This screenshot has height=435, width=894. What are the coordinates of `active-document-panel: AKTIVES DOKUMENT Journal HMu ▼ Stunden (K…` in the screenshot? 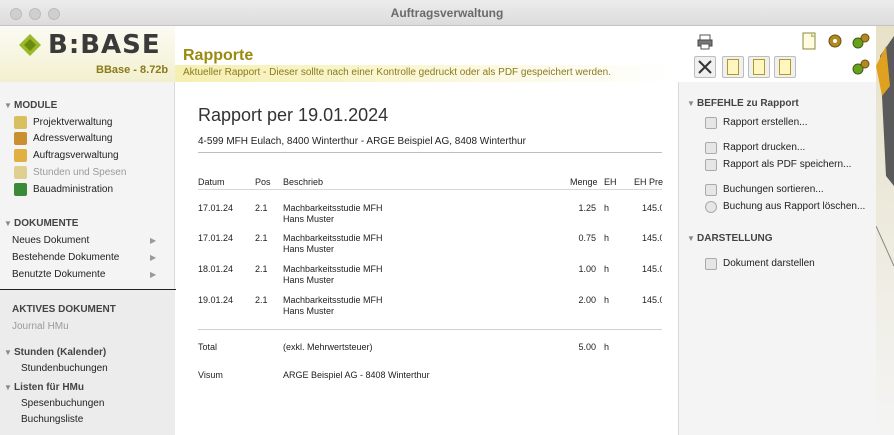 It's located at (87, 362).